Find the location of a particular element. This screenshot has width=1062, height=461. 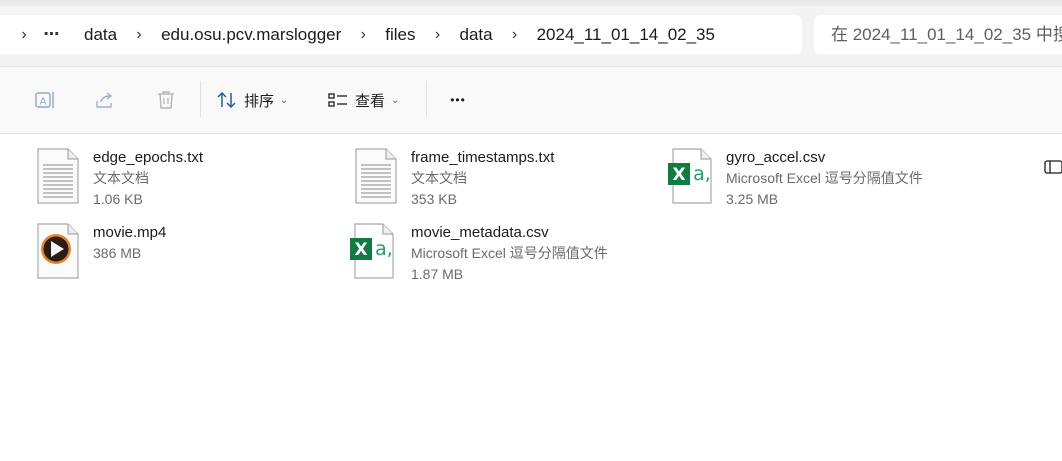

share-icon is located at coordinates (104, 100).